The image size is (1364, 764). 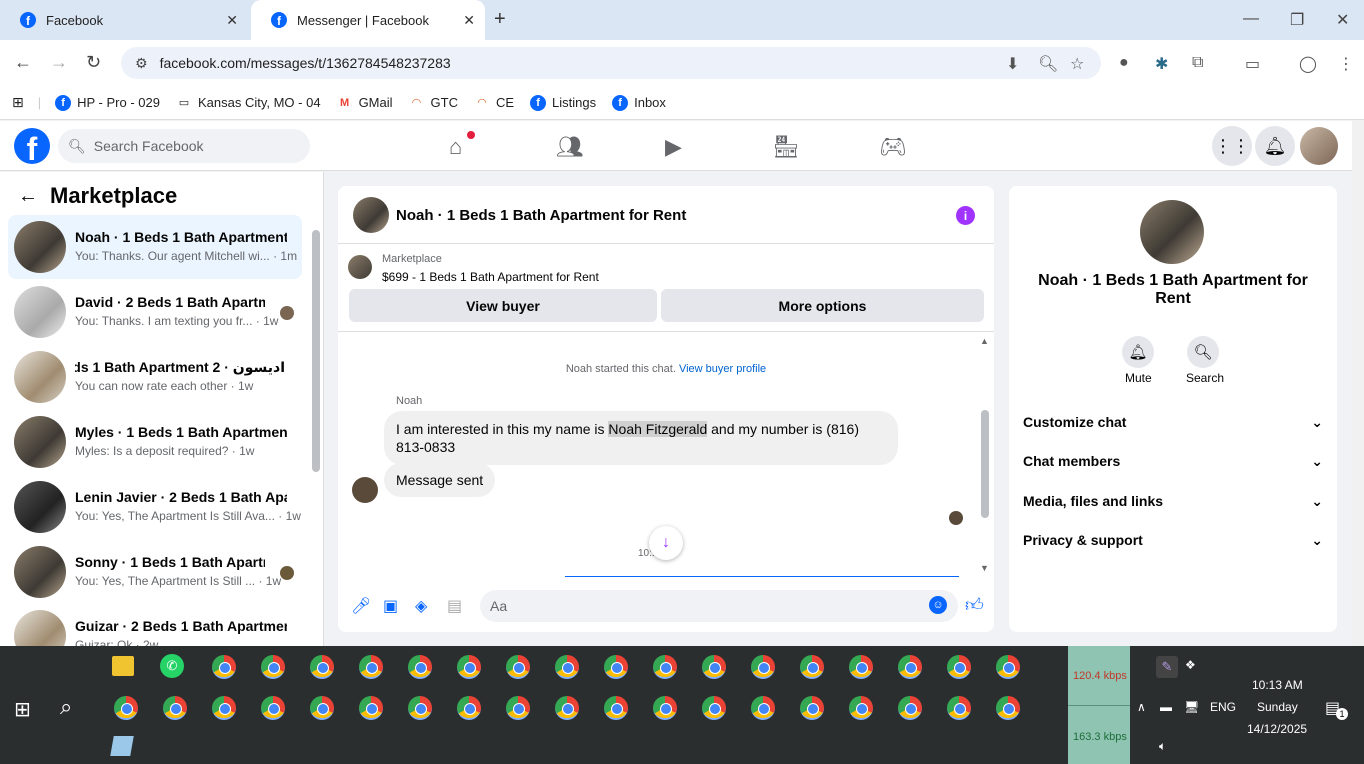 I want to click on network-icon: 🖥︎, so click(x=1191, y=707).